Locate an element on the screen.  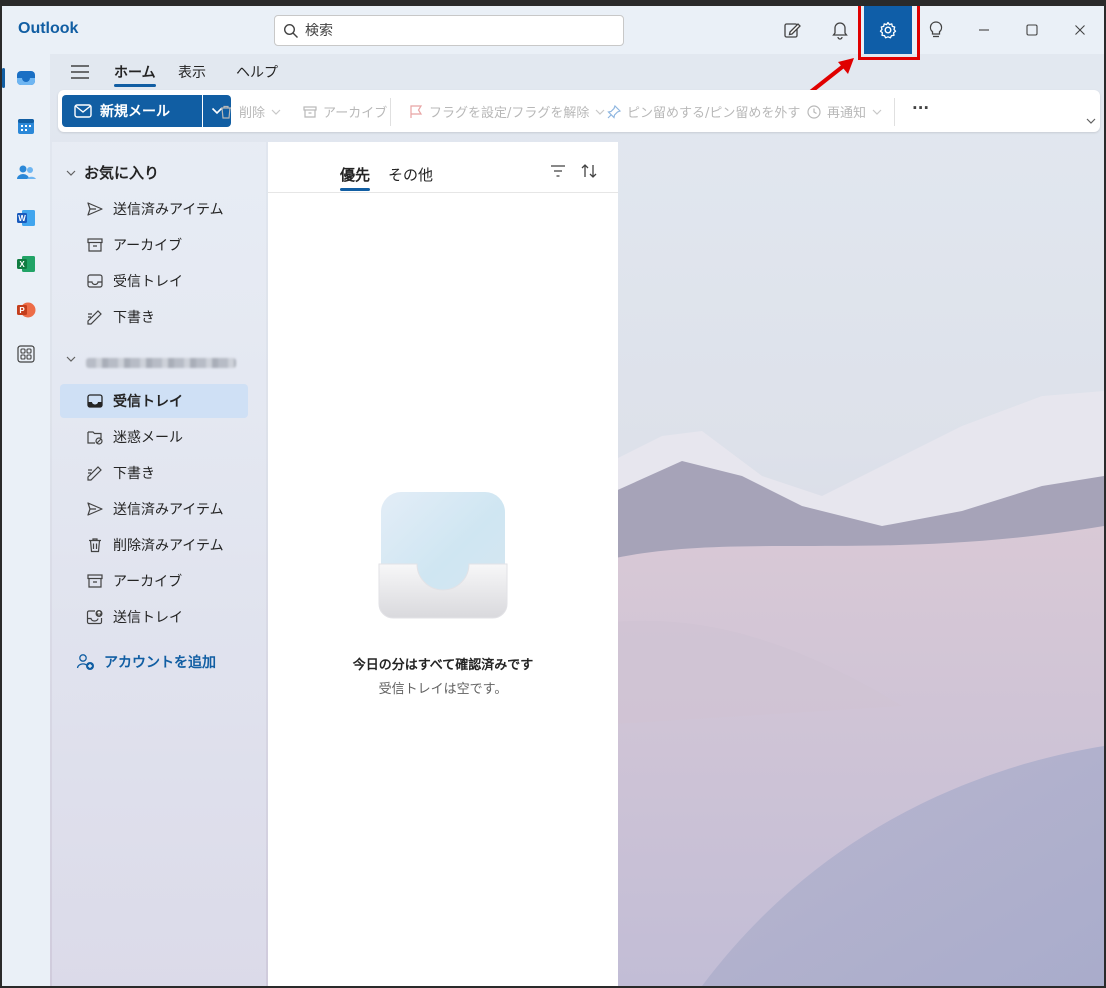
add-person-icon is located at coordinates (85, 662).